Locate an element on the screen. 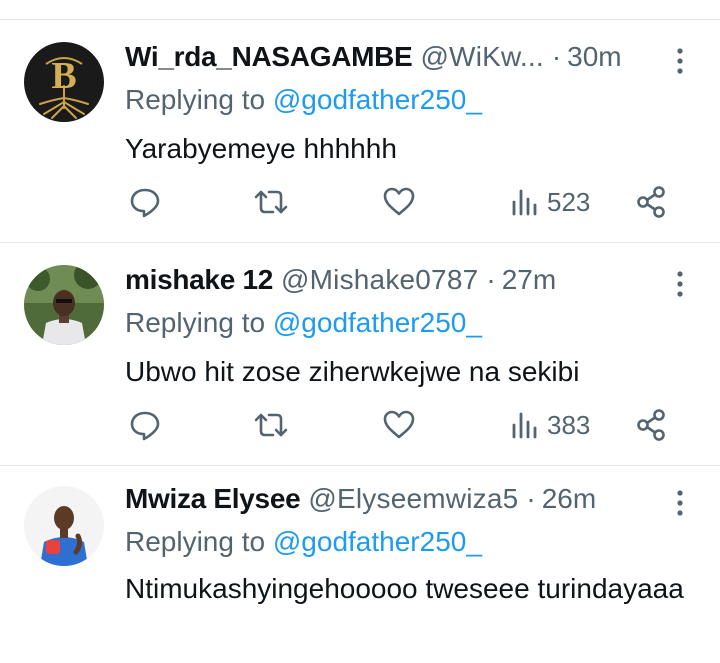 The width and height of the screenshot is (720, 663). tweet-actions: 523 is located at coordinates (360, 202).